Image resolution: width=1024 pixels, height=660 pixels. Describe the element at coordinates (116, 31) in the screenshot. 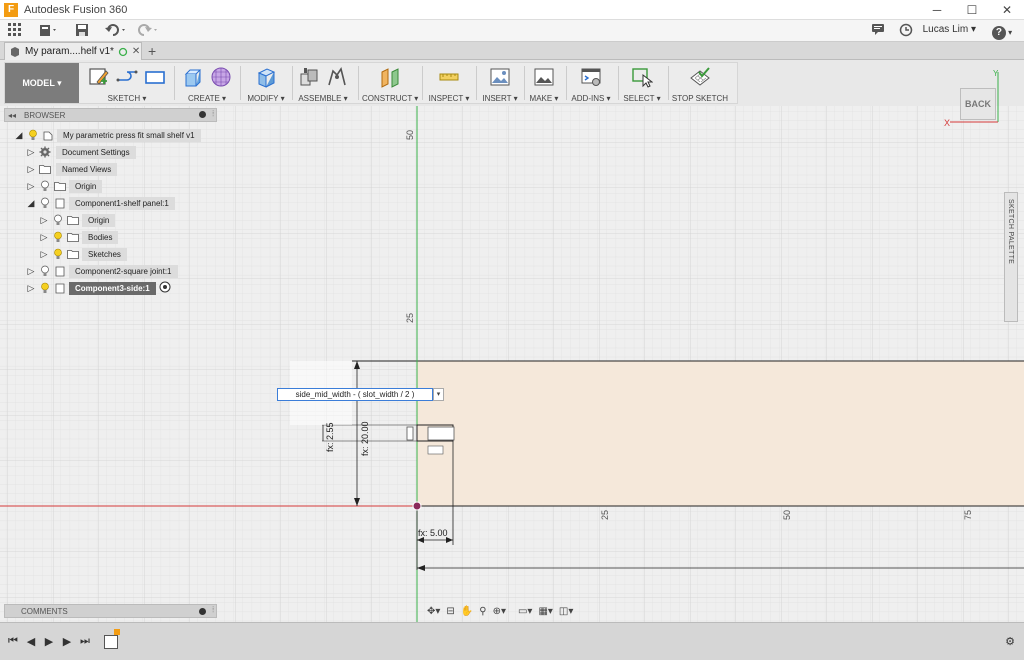

I see `undo-icon` at that location.